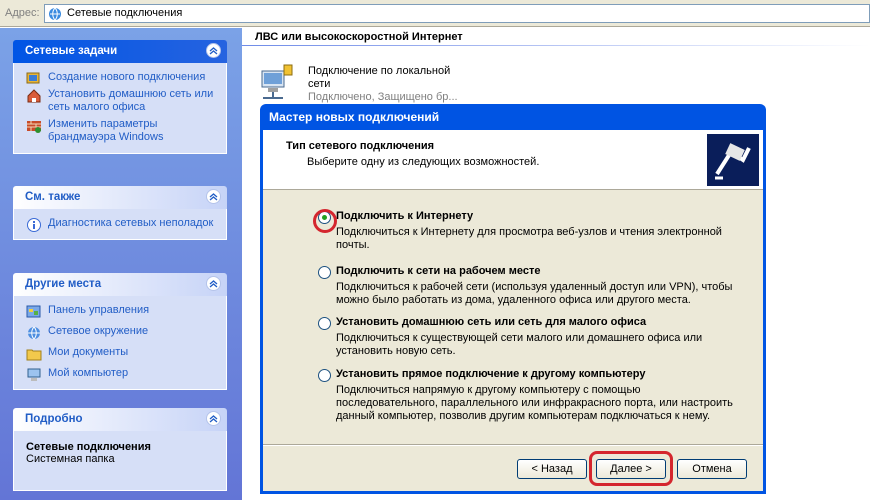 This screenshot has width=870, height=500. I want to click on radio-home-network, so click(324, 323).